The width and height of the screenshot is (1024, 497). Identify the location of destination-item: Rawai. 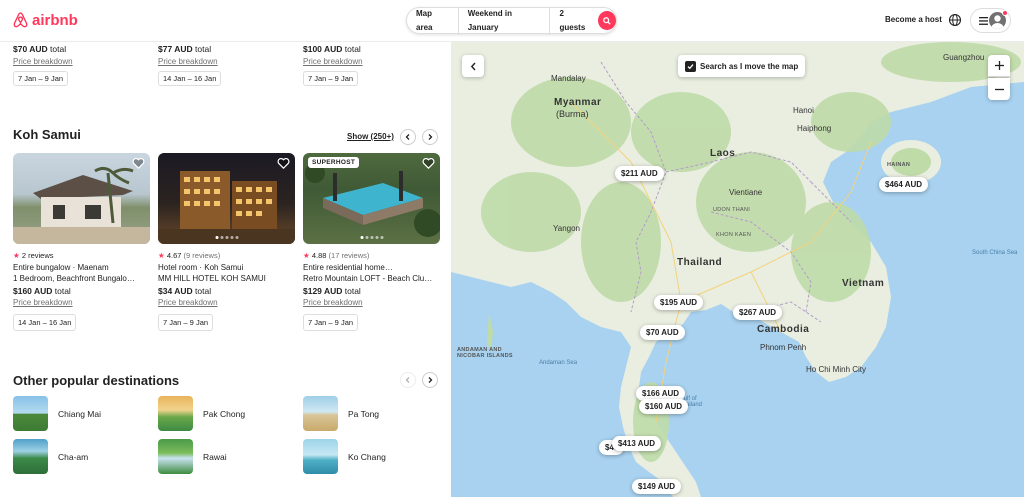
(192, 456).